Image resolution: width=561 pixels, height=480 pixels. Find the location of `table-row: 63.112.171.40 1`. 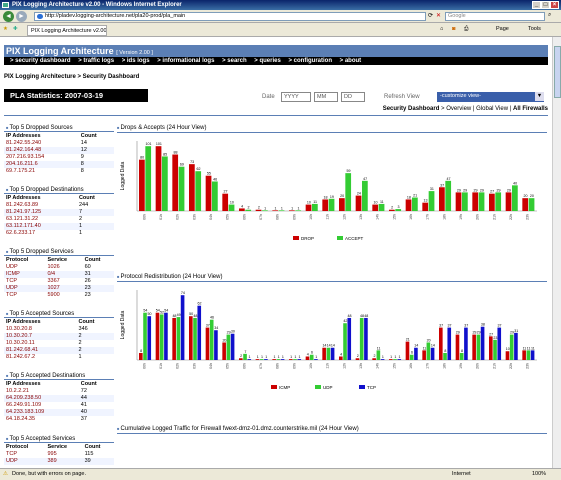

table-row: 63.112.171.40 1 is located at coordinates (59, 226).